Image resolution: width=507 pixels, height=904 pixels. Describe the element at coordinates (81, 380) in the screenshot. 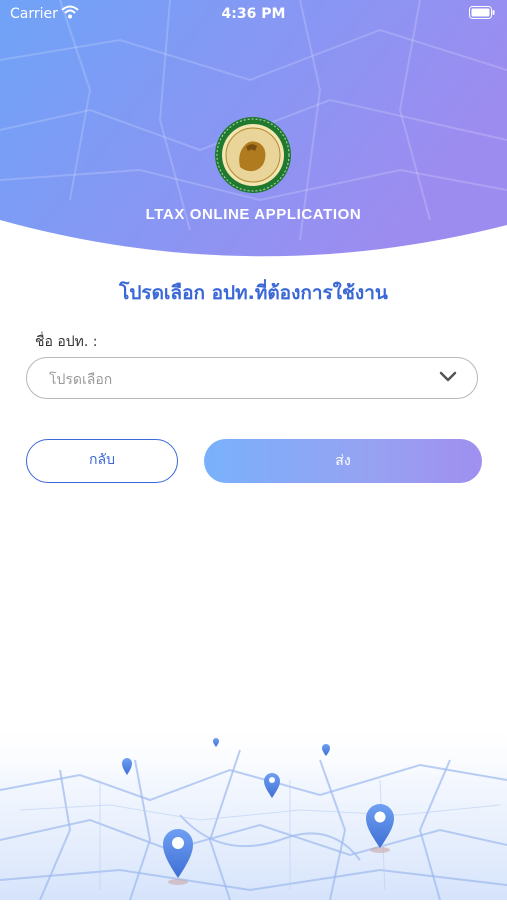

I see `organization-select-value: โปรดเลือก` at that location.